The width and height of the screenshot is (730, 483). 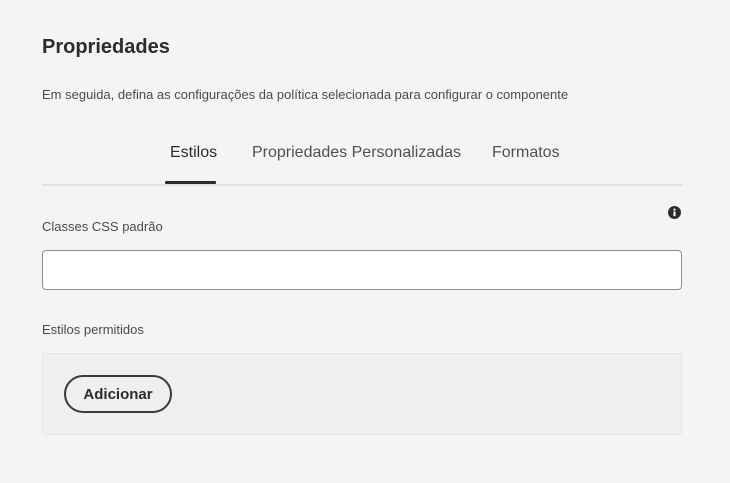 What do you see at coordinates (118, 394) in the screenshot?
I see `add-style-button: Adicionar` at bounding box center [118, 394].